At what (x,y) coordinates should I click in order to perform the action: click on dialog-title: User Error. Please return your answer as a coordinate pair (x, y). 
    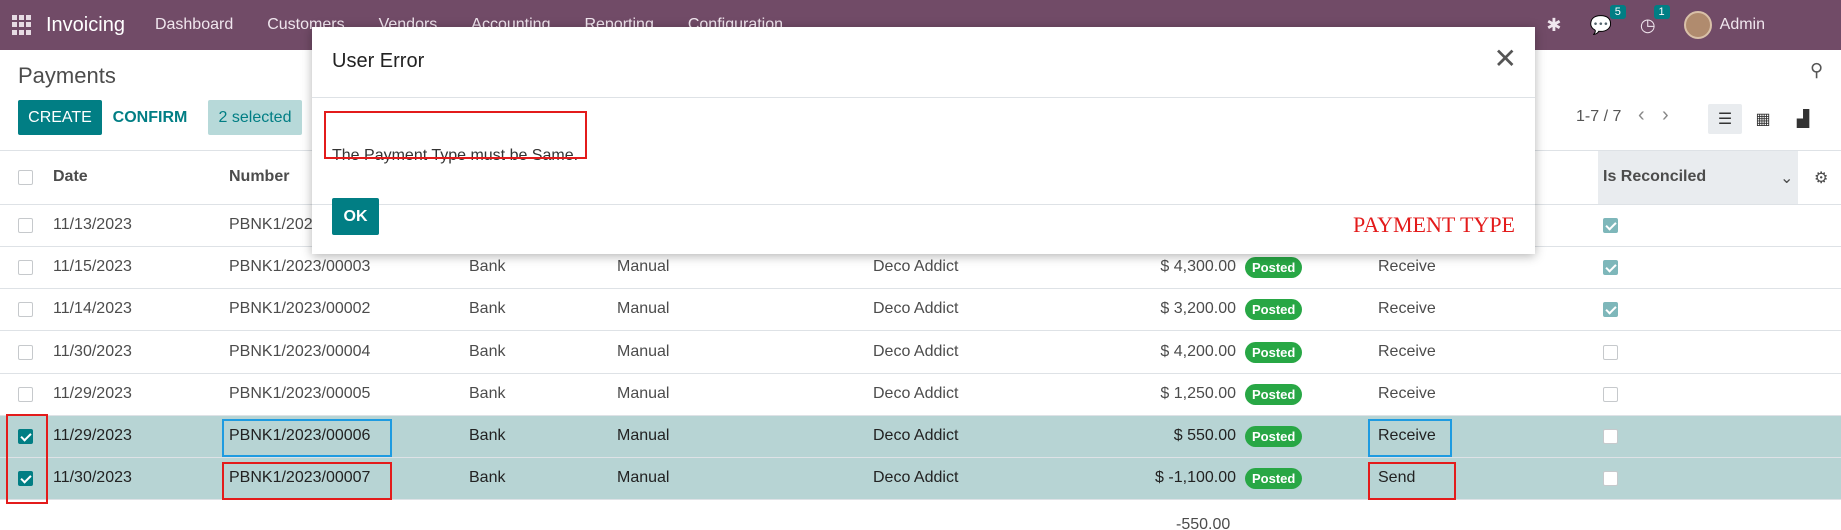
    Looking at the image, I should click on (378, 61).